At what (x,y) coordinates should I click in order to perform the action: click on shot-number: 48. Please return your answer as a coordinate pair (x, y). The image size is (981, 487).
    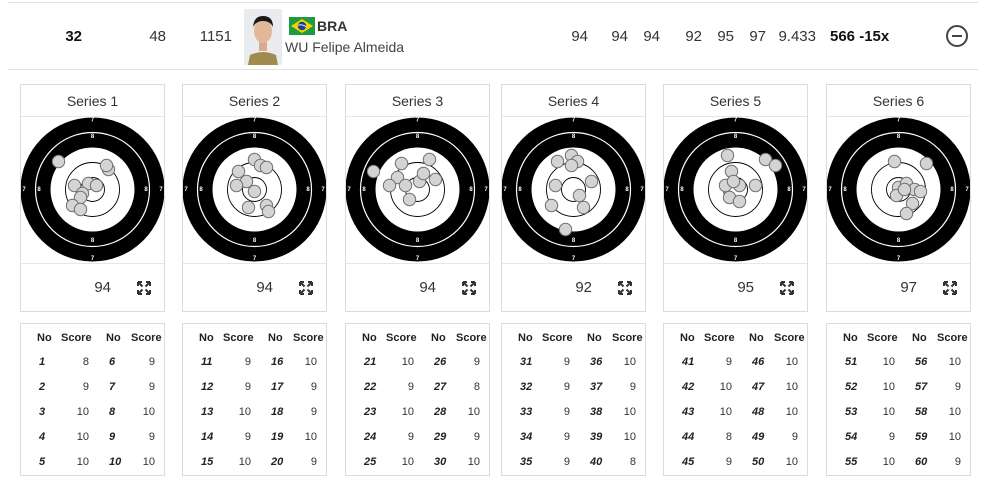
    Looking at the image, I should click on (758, 412).